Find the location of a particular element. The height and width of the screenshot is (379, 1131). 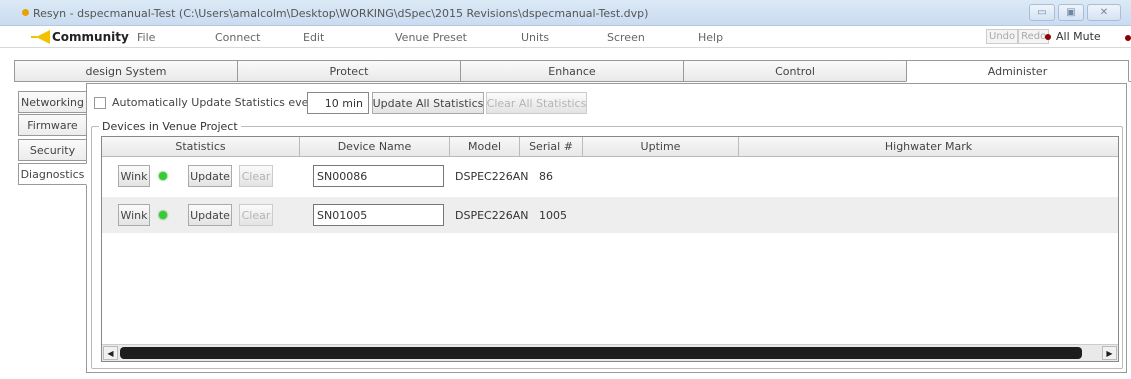

menu-file: File is located at coordinates (146, 37).